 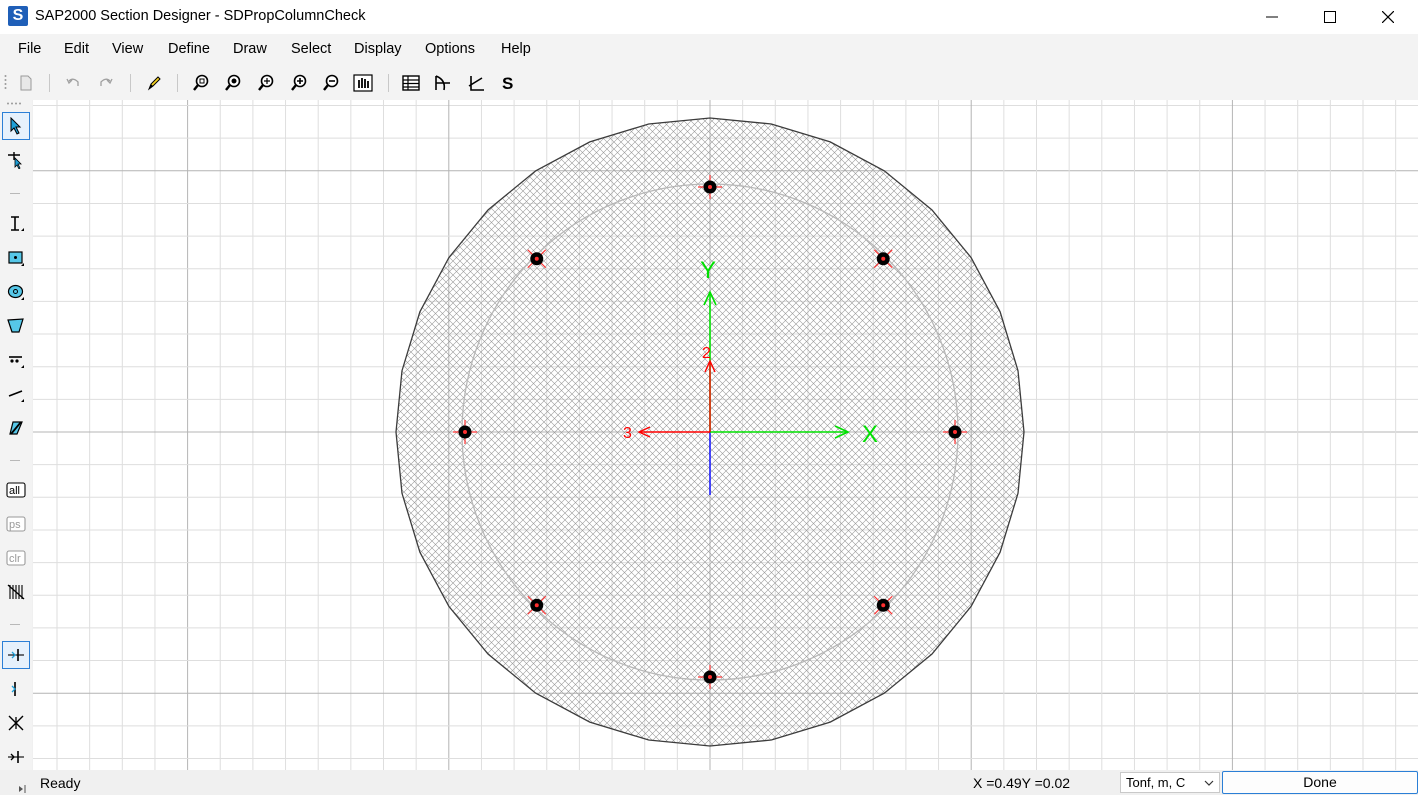 I want to click on stress-display-button: S, so click(x=508, y=83).